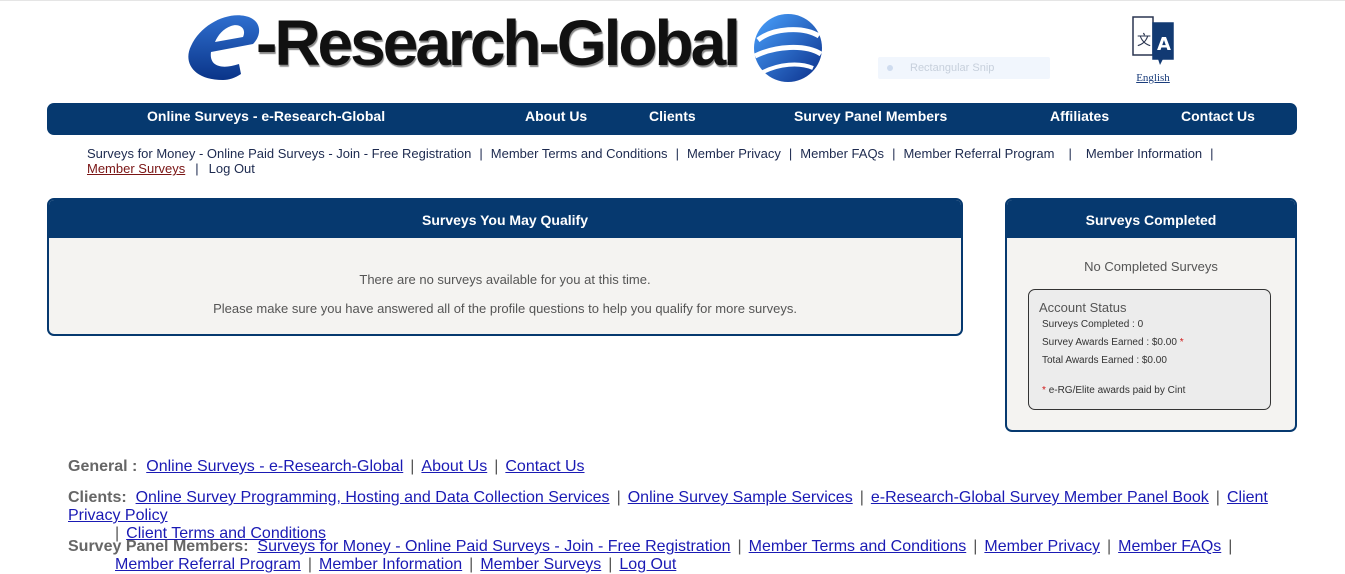 This screenshot has width=1345, height=574. What do you see at coordinates (978, 153) in the screenshot?
I see `sublink-referral-program: Member Referral Program` at bounding box center [978, 153].